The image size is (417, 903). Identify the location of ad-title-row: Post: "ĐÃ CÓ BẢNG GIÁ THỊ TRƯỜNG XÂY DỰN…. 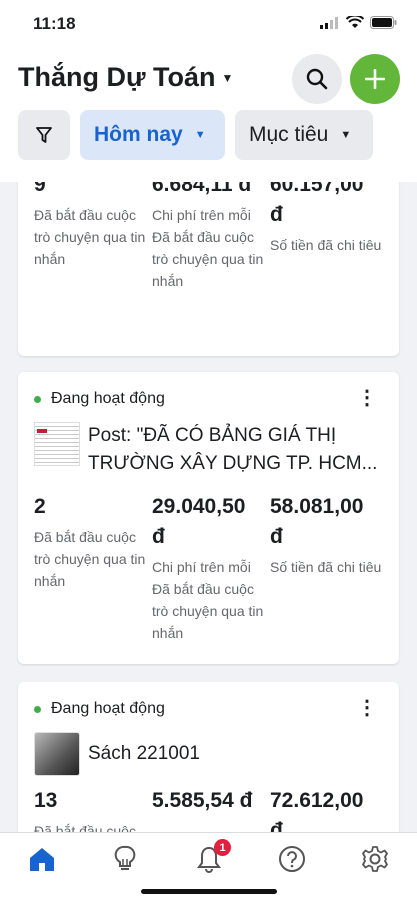
(206, 450).